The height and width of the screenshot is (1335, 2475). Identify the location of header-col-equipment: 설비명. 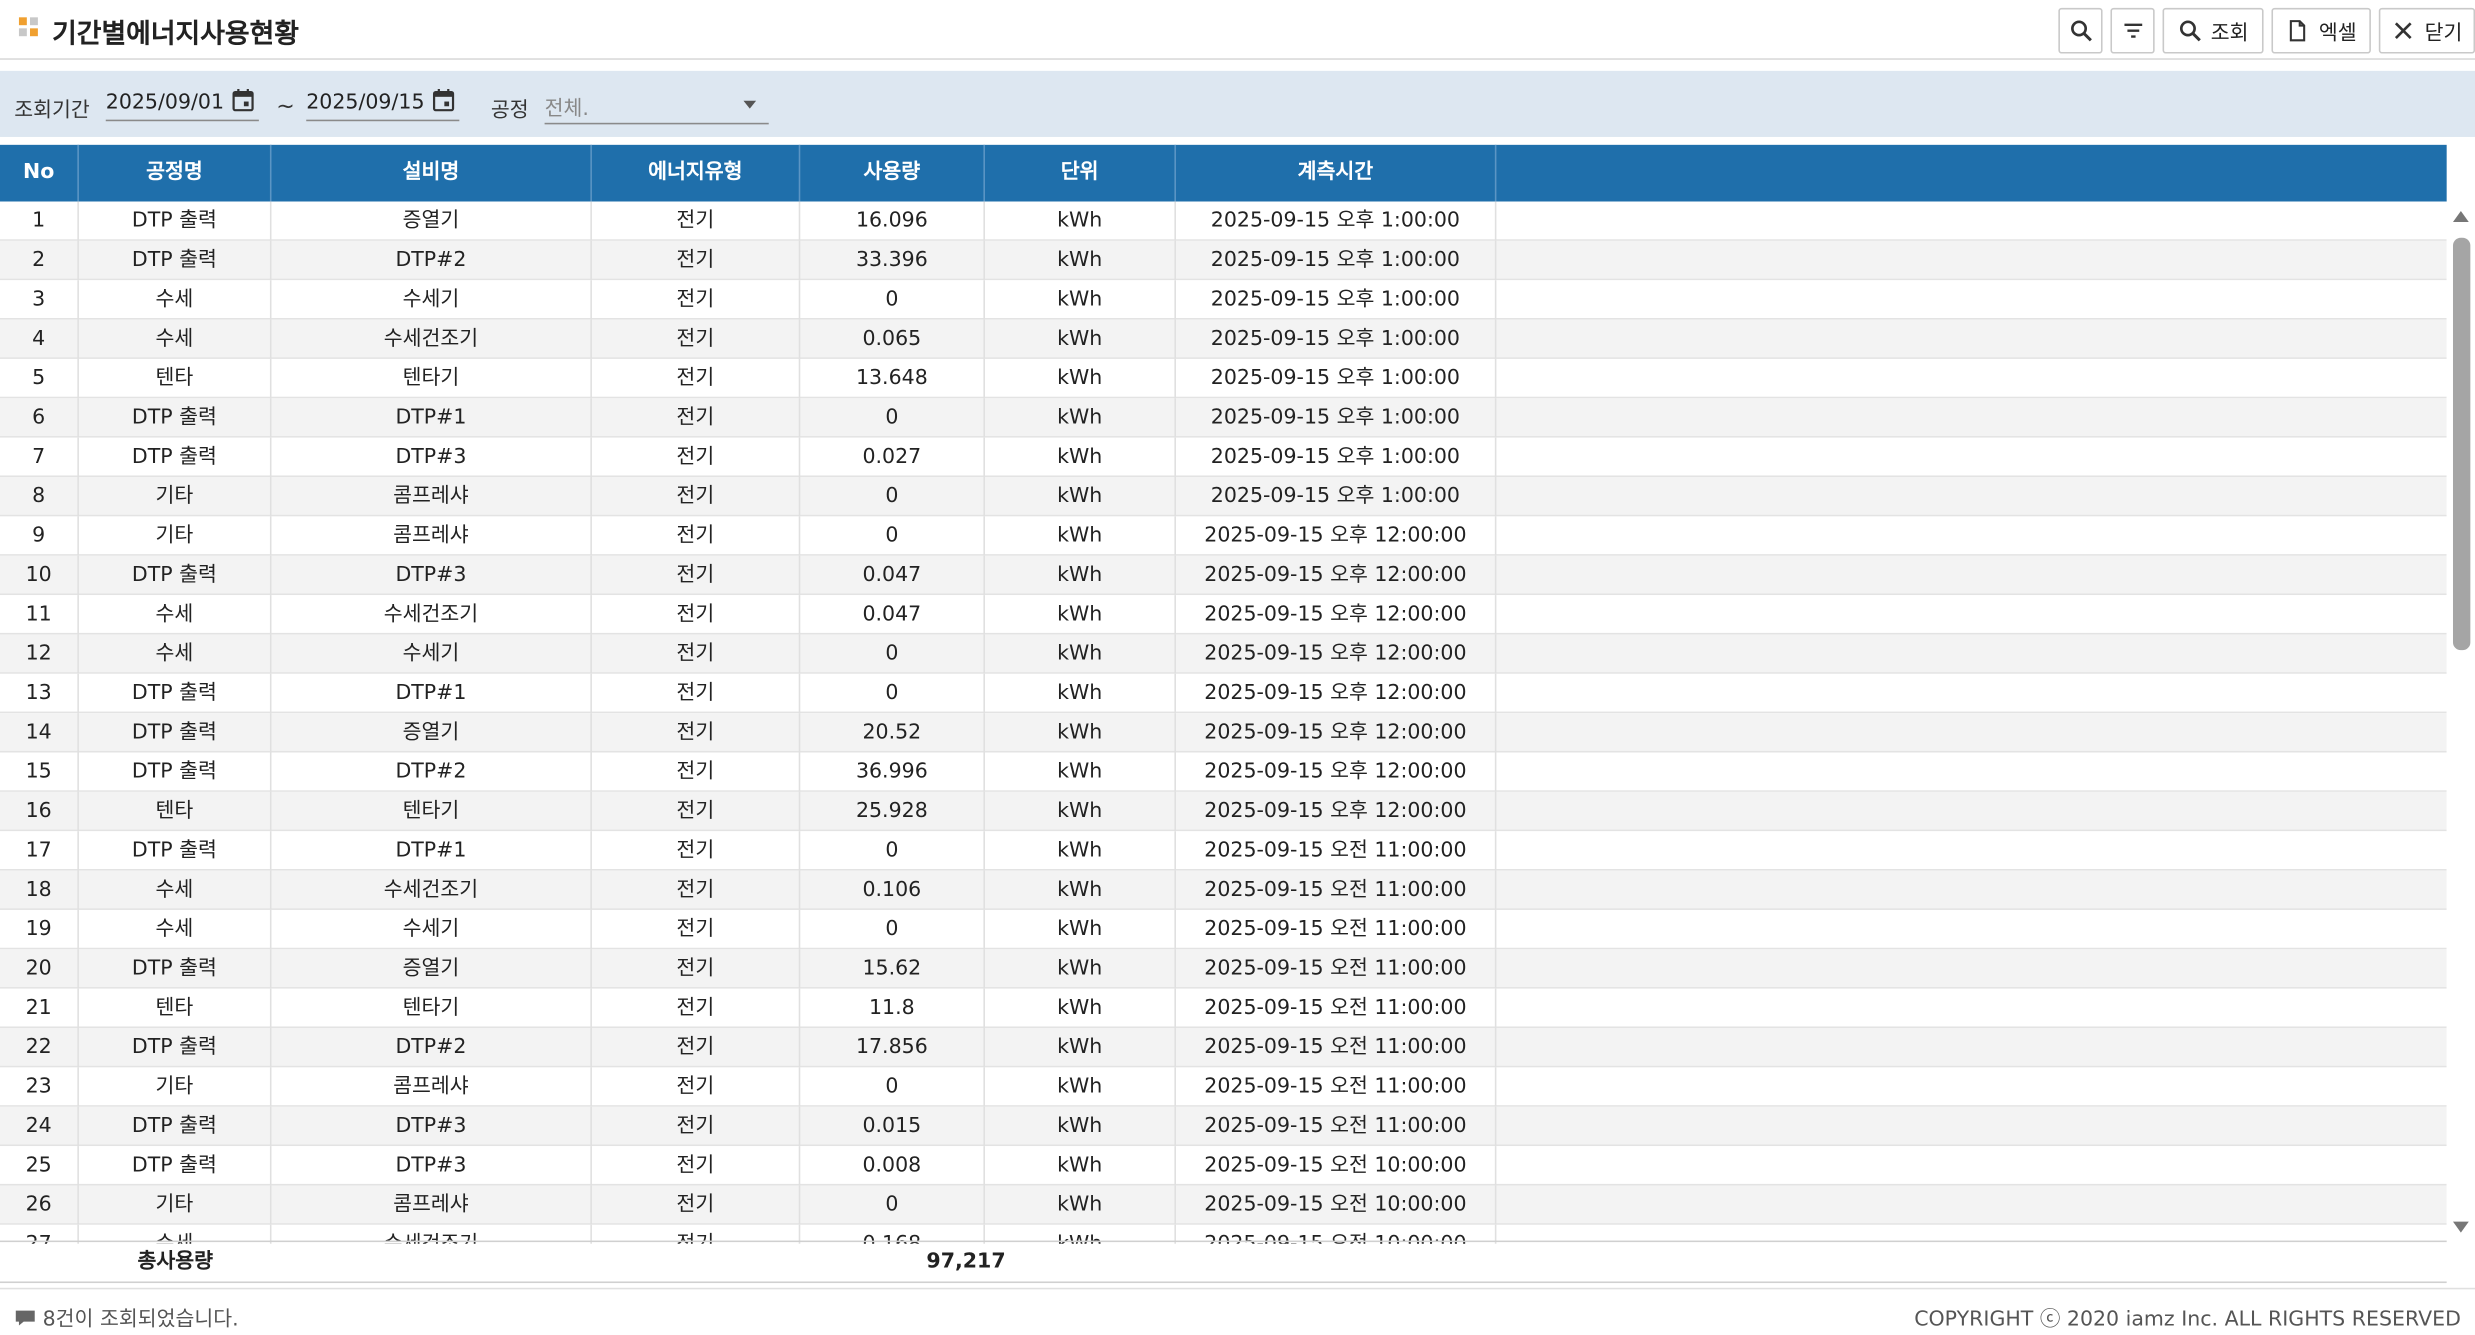
(432, 173).